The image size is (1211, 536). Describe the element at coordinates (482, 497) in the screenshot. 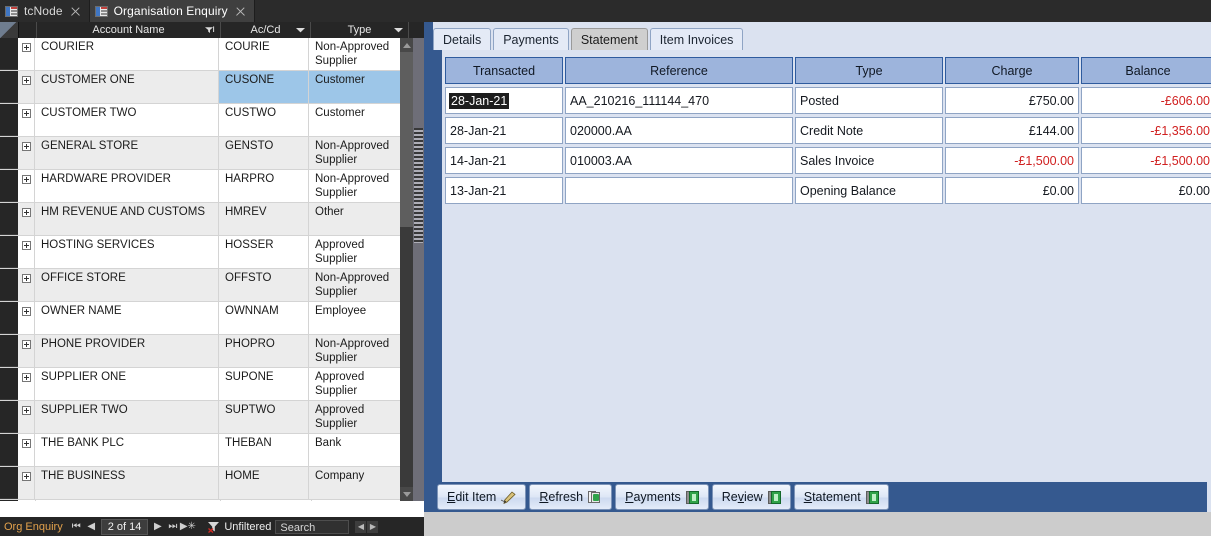

I see `edit-item-button: Edit Item` at that location.